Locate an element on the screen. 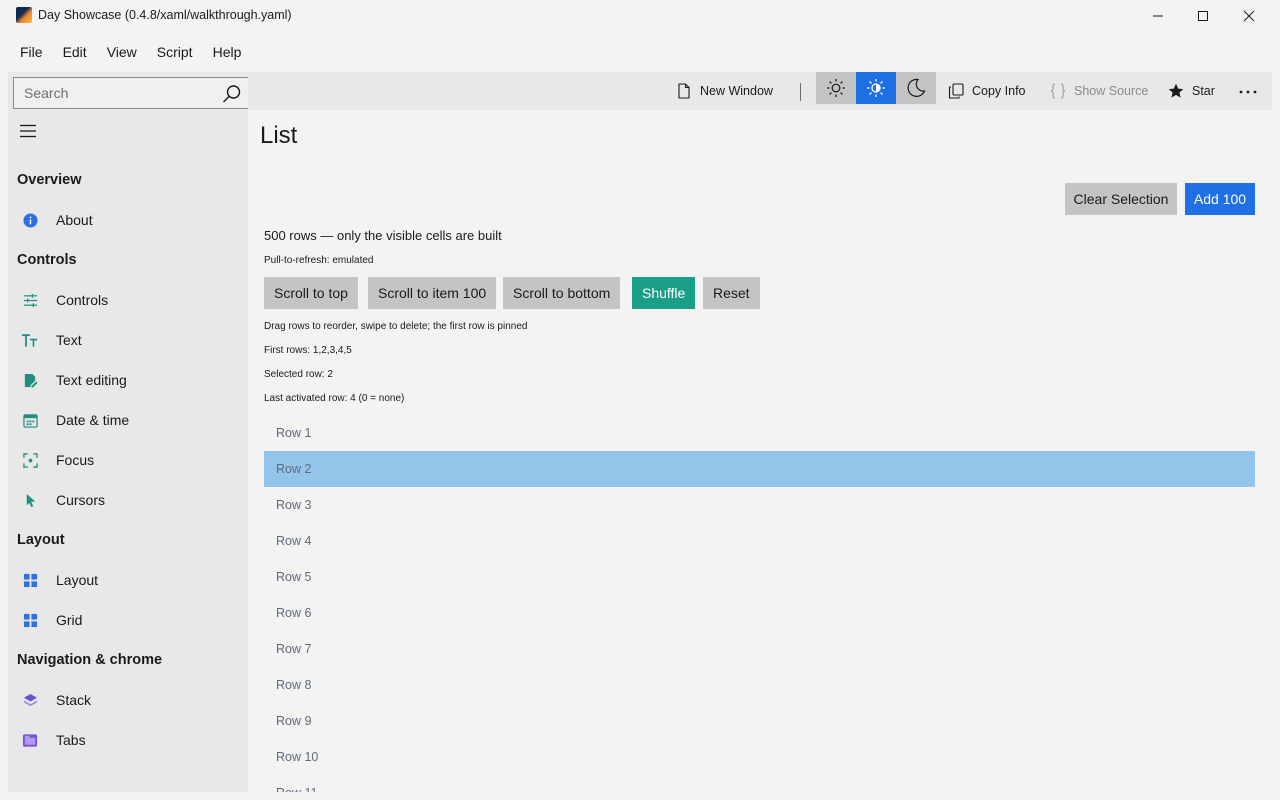 Image resolution: width=1280 pixels, height=800 pixels. table-row: Row 2 is located at coordinates (759, 469).